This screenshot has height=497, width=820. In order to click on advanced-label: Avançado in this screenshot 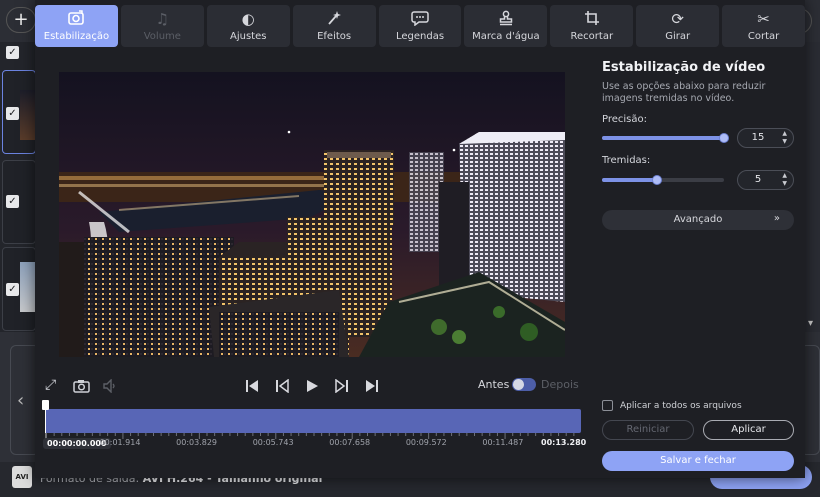, I will do `click(698, 219)`.